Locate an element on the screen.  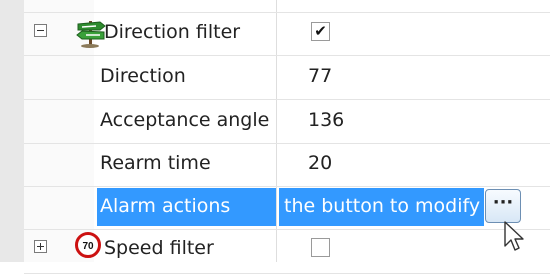
direction-filter-checkbox: ✔ is located at coordinates (320, 31).